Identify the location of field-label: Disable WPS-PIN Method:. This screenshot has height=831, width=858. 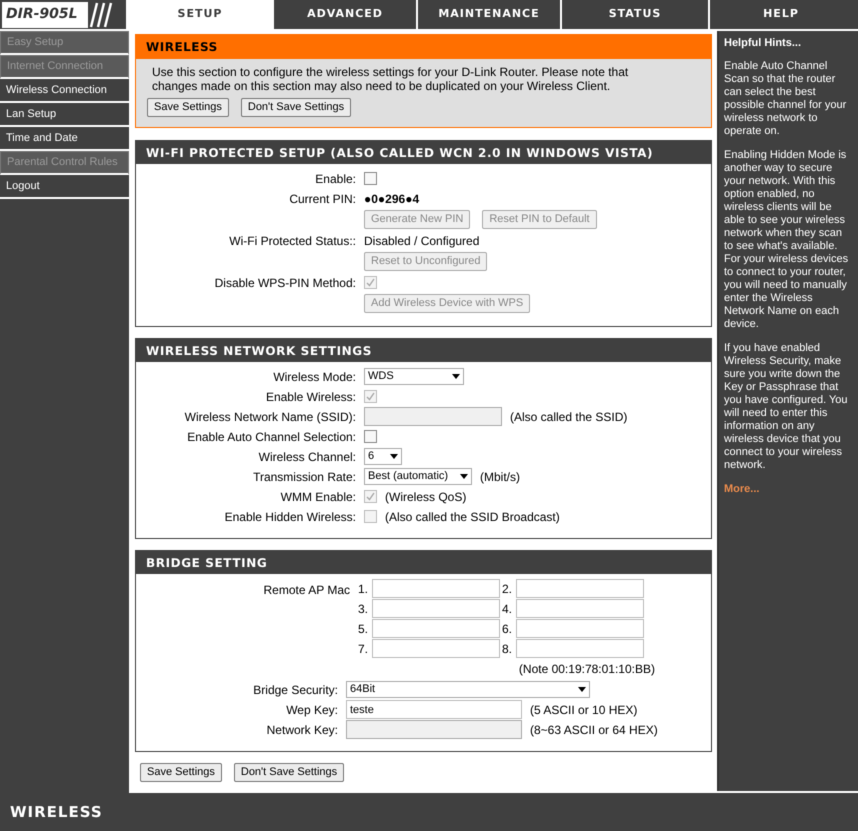
(285, 283).